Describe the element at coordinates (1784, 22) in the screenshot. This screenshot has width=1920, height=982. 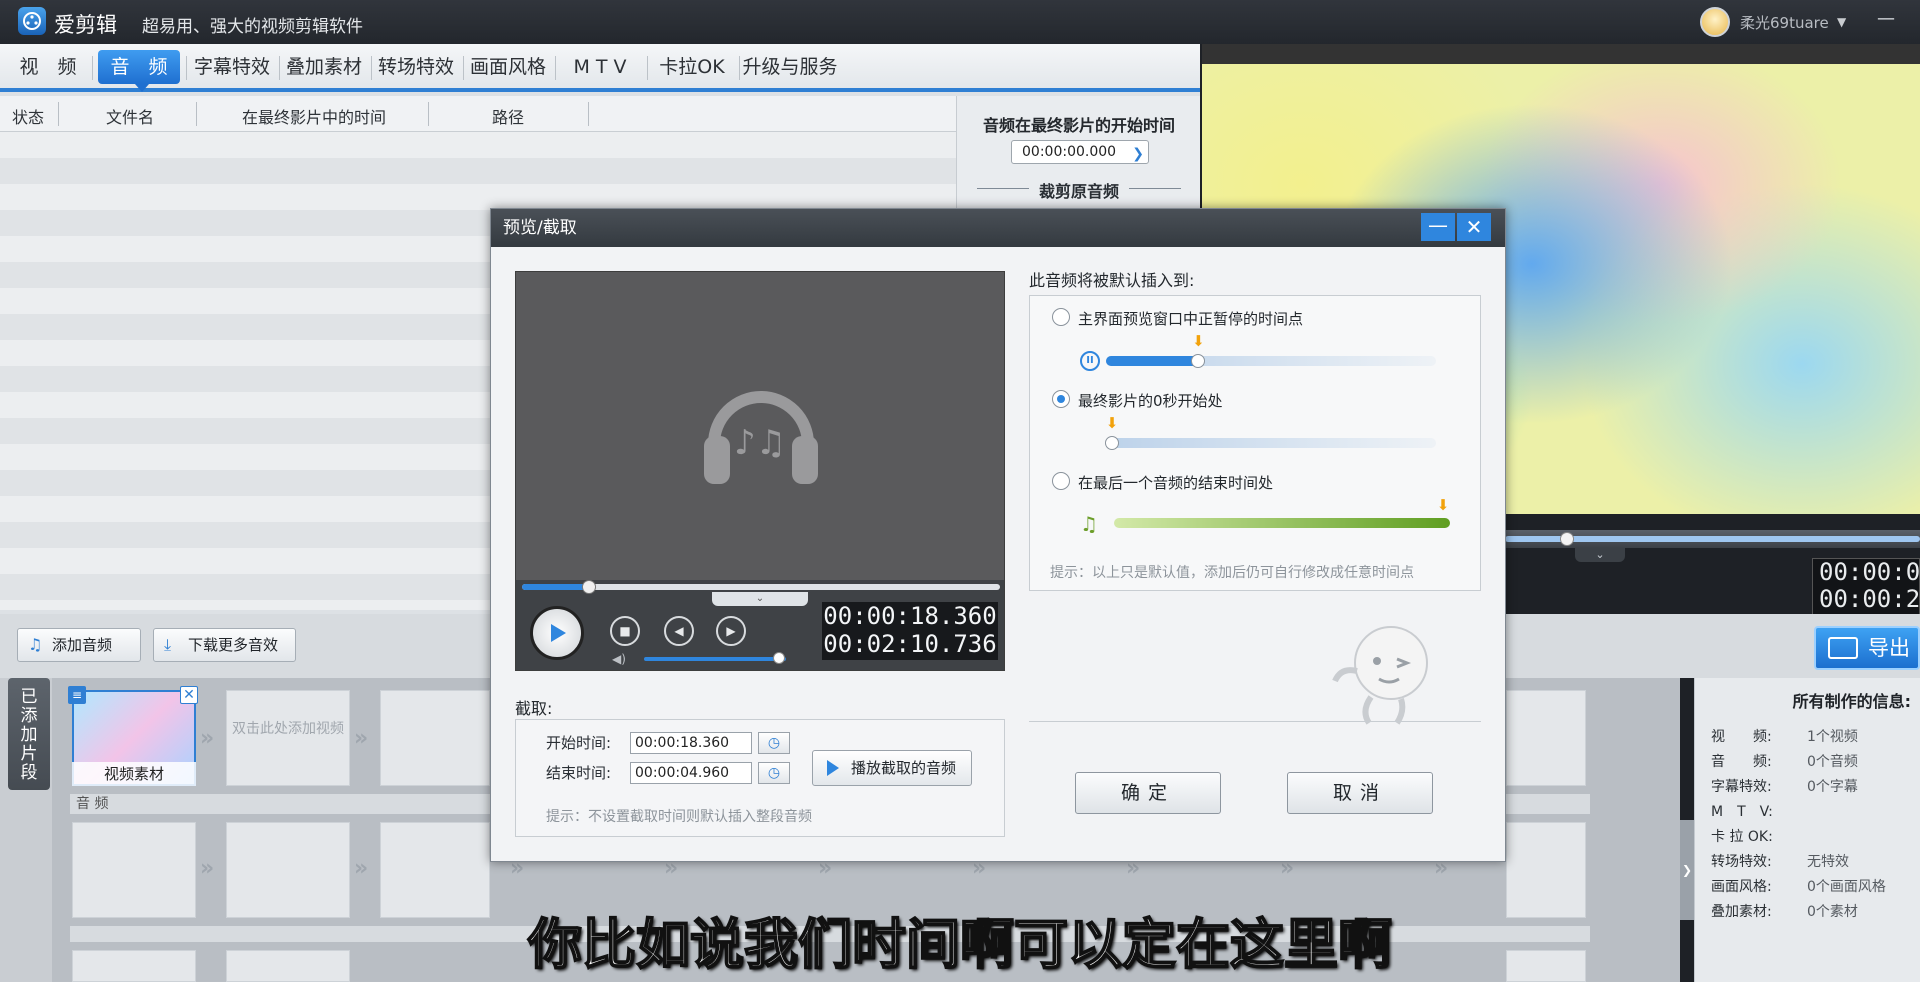
I see `user-name: 柔光69tuare` at that location.